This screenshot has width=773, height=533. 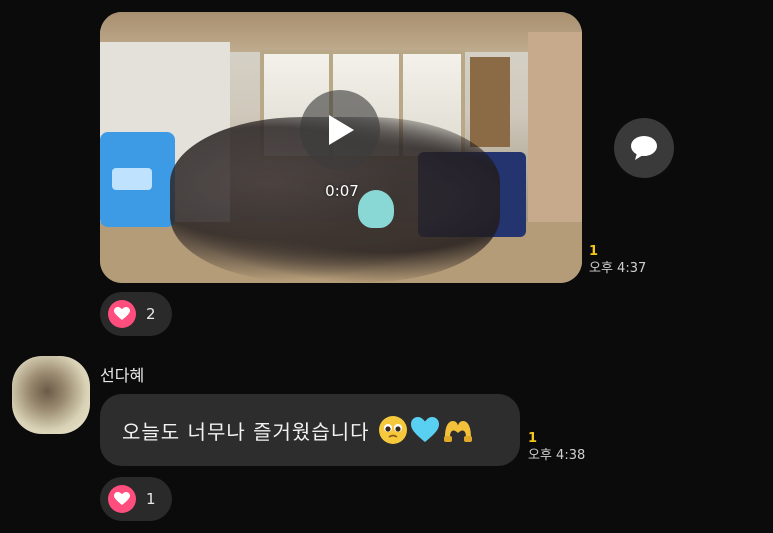 What do you see at coordinates (457, 431) in the screenshot?
I see `heart-hands-icon` at bounding box center [457, 431].